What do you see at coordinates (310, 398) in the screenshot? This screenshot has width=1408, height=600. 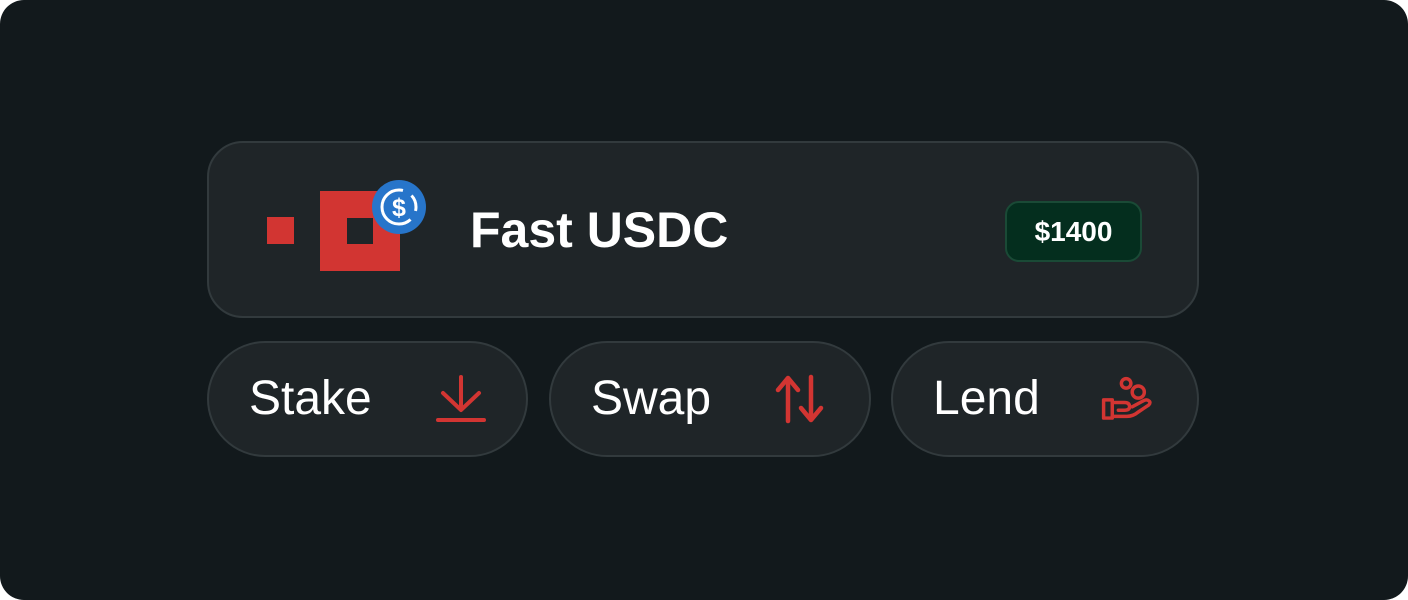 I see `stake-label: Stake` at bounding box center [310, 398].